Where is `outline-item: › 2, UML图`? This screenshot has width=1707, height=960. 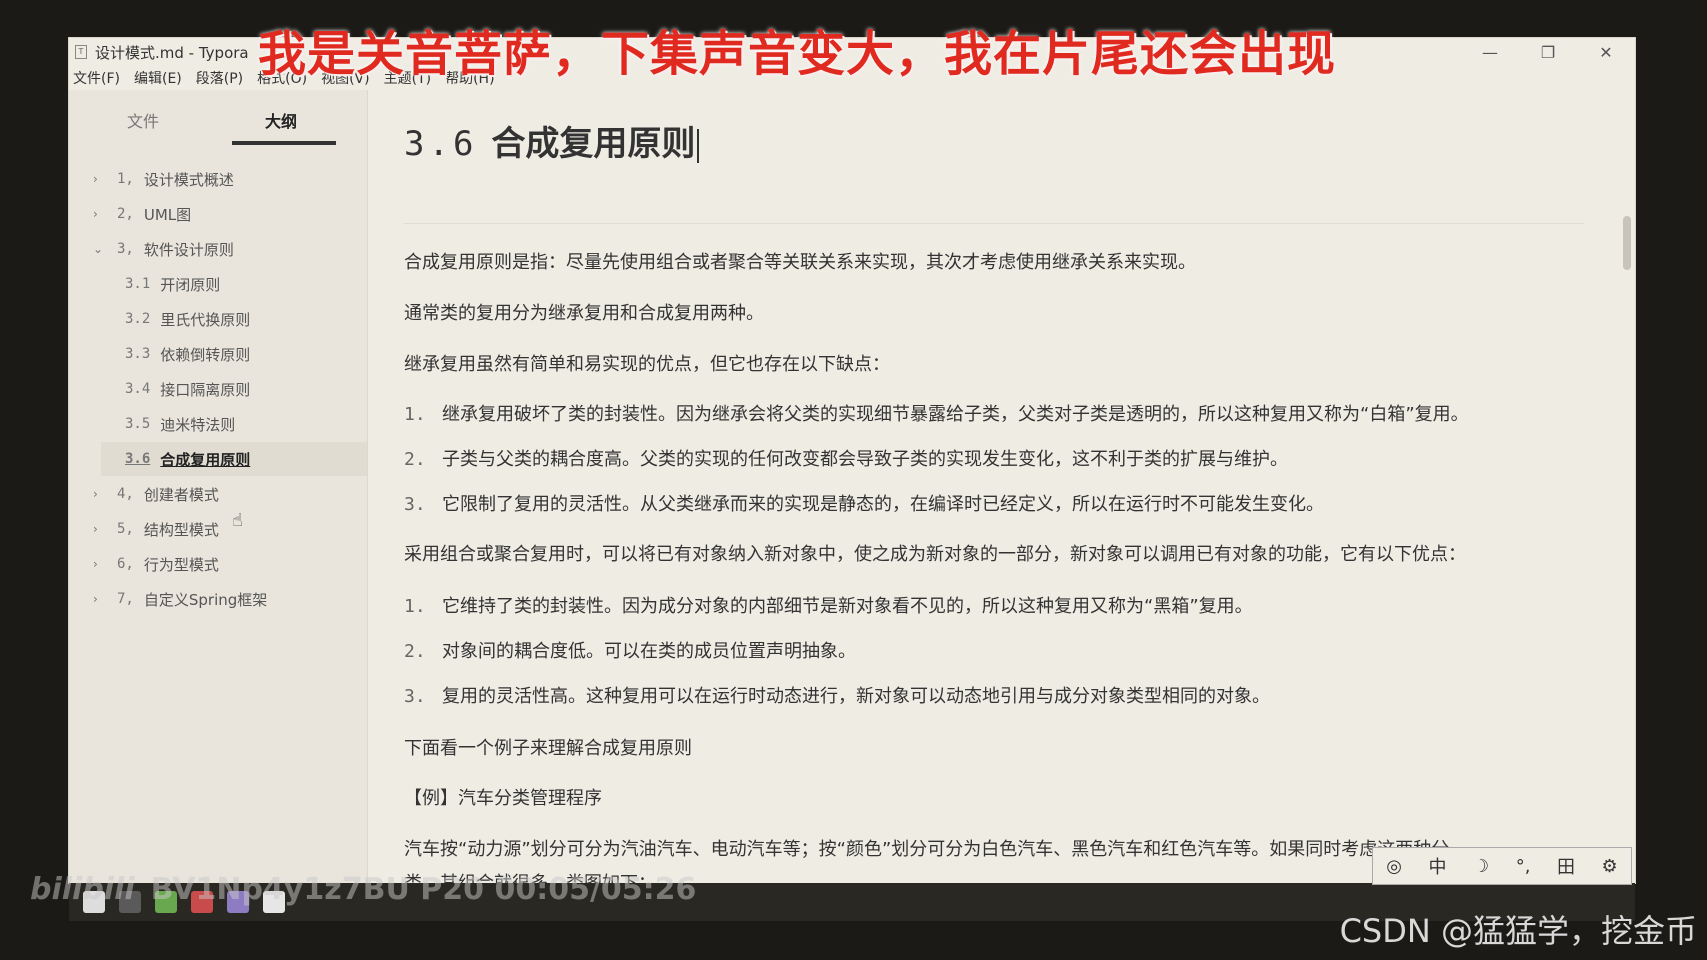
outline-item: › 2, UML图 is located at coordinates (142, 214).